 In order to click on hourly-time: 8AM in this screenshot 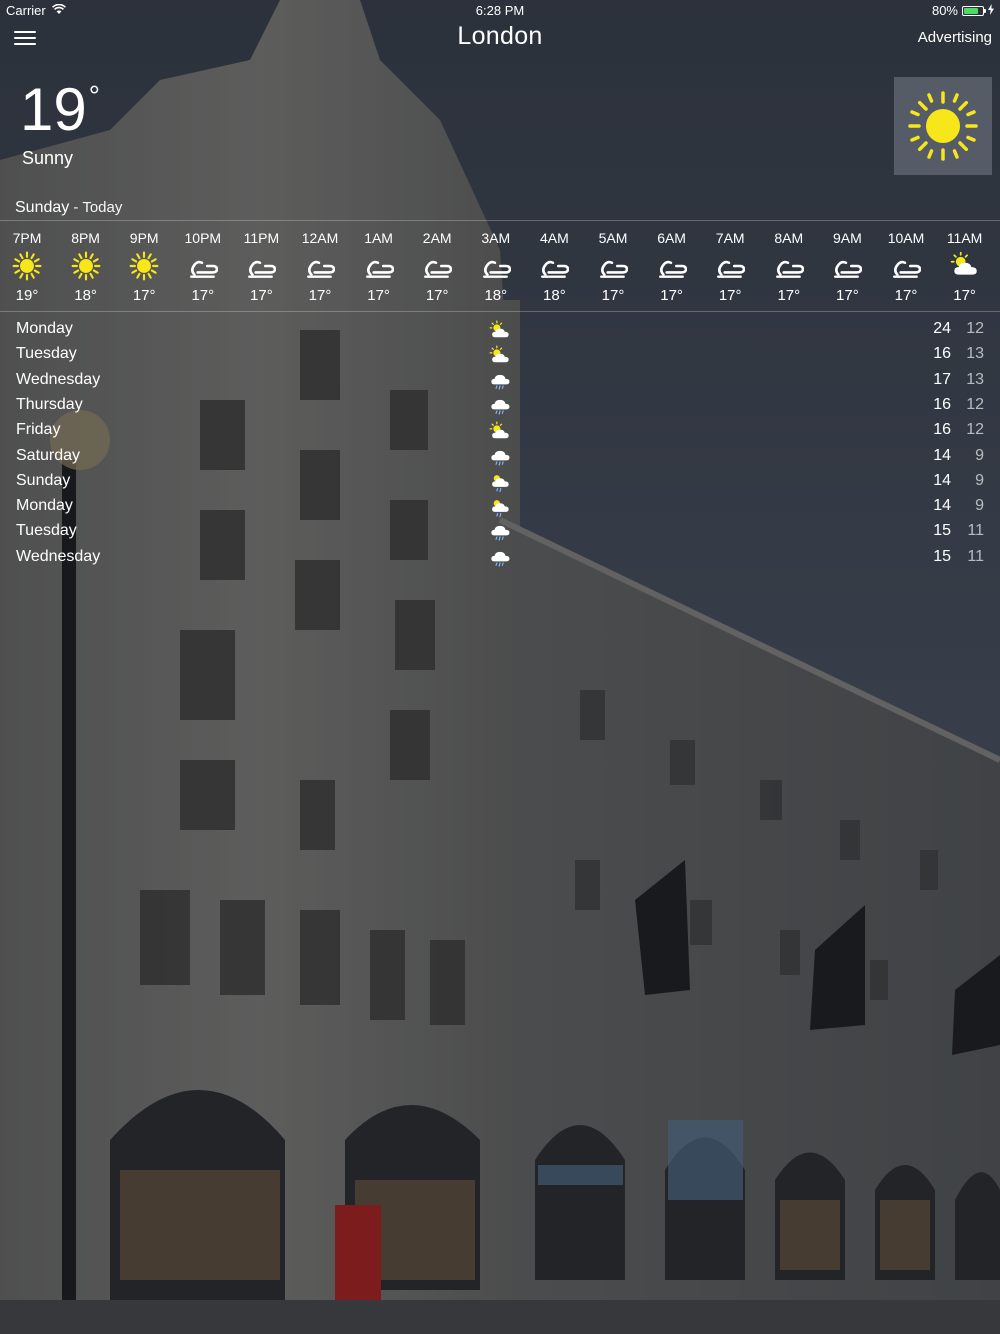, I will do `click(789, 238)`.